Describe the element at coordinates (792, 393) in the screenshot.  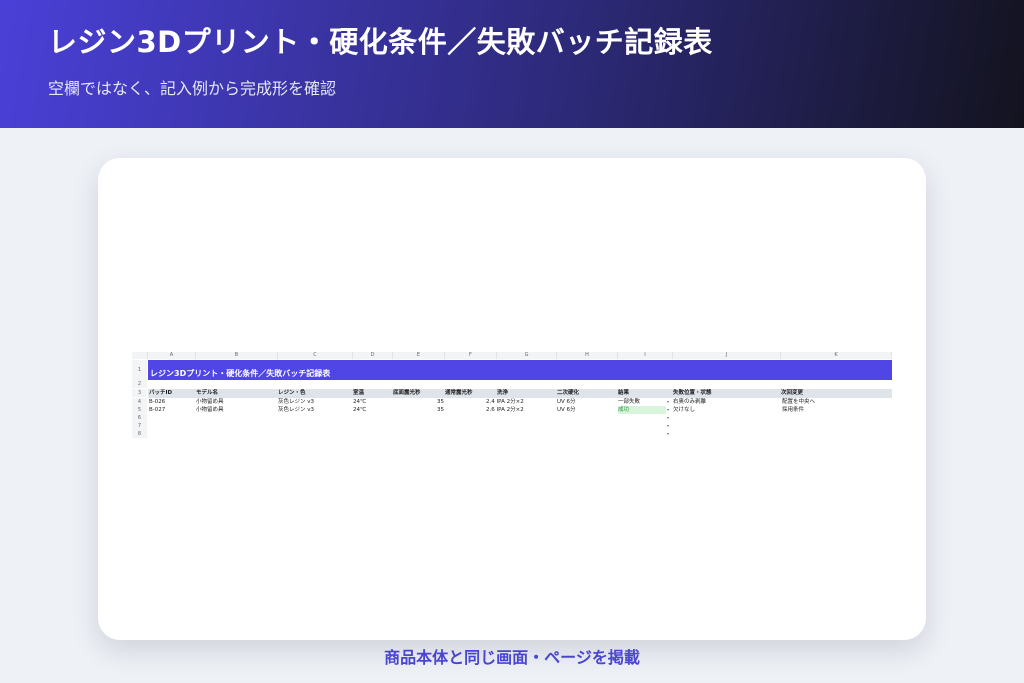
I see `column-label-next-change: 次回変更` at that location.